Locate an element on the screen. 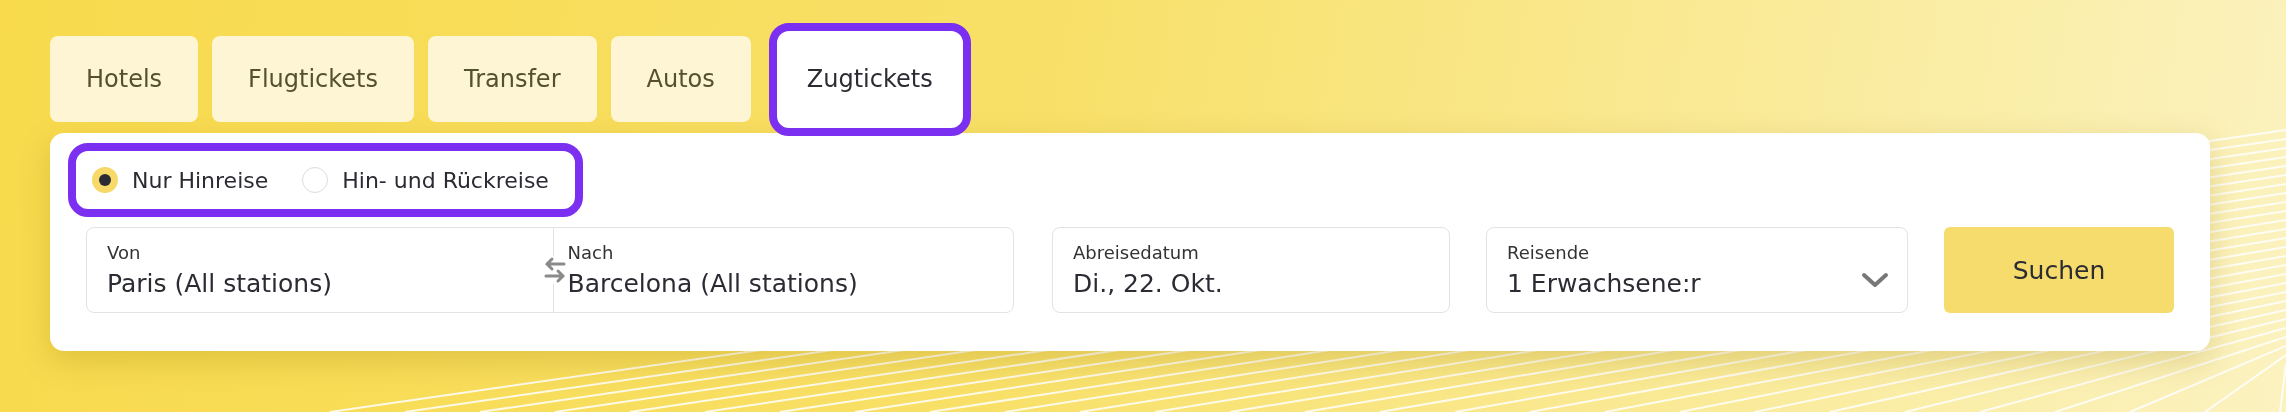  tab: Hotels is located at coordinates (124, 79).